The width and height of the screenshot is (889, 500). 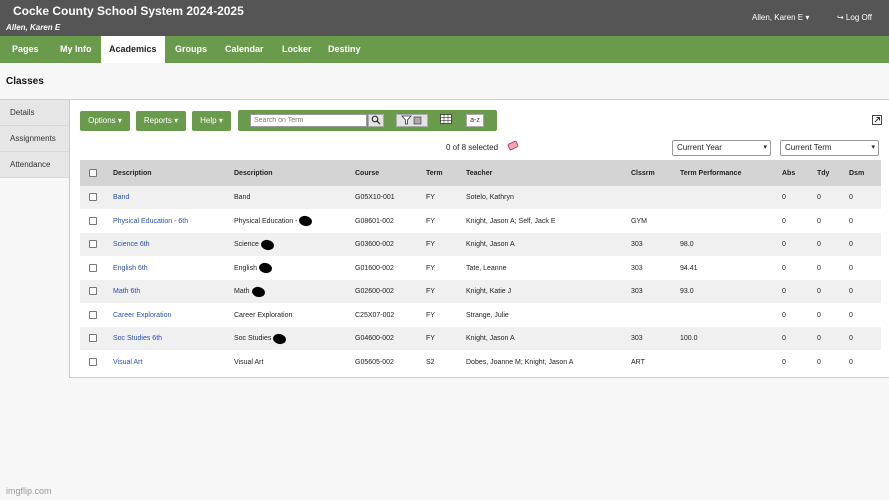 What do you see at coordinates (446, 120) in the screenshot?
I see `grid-icon` at bounding box center [446, 120].